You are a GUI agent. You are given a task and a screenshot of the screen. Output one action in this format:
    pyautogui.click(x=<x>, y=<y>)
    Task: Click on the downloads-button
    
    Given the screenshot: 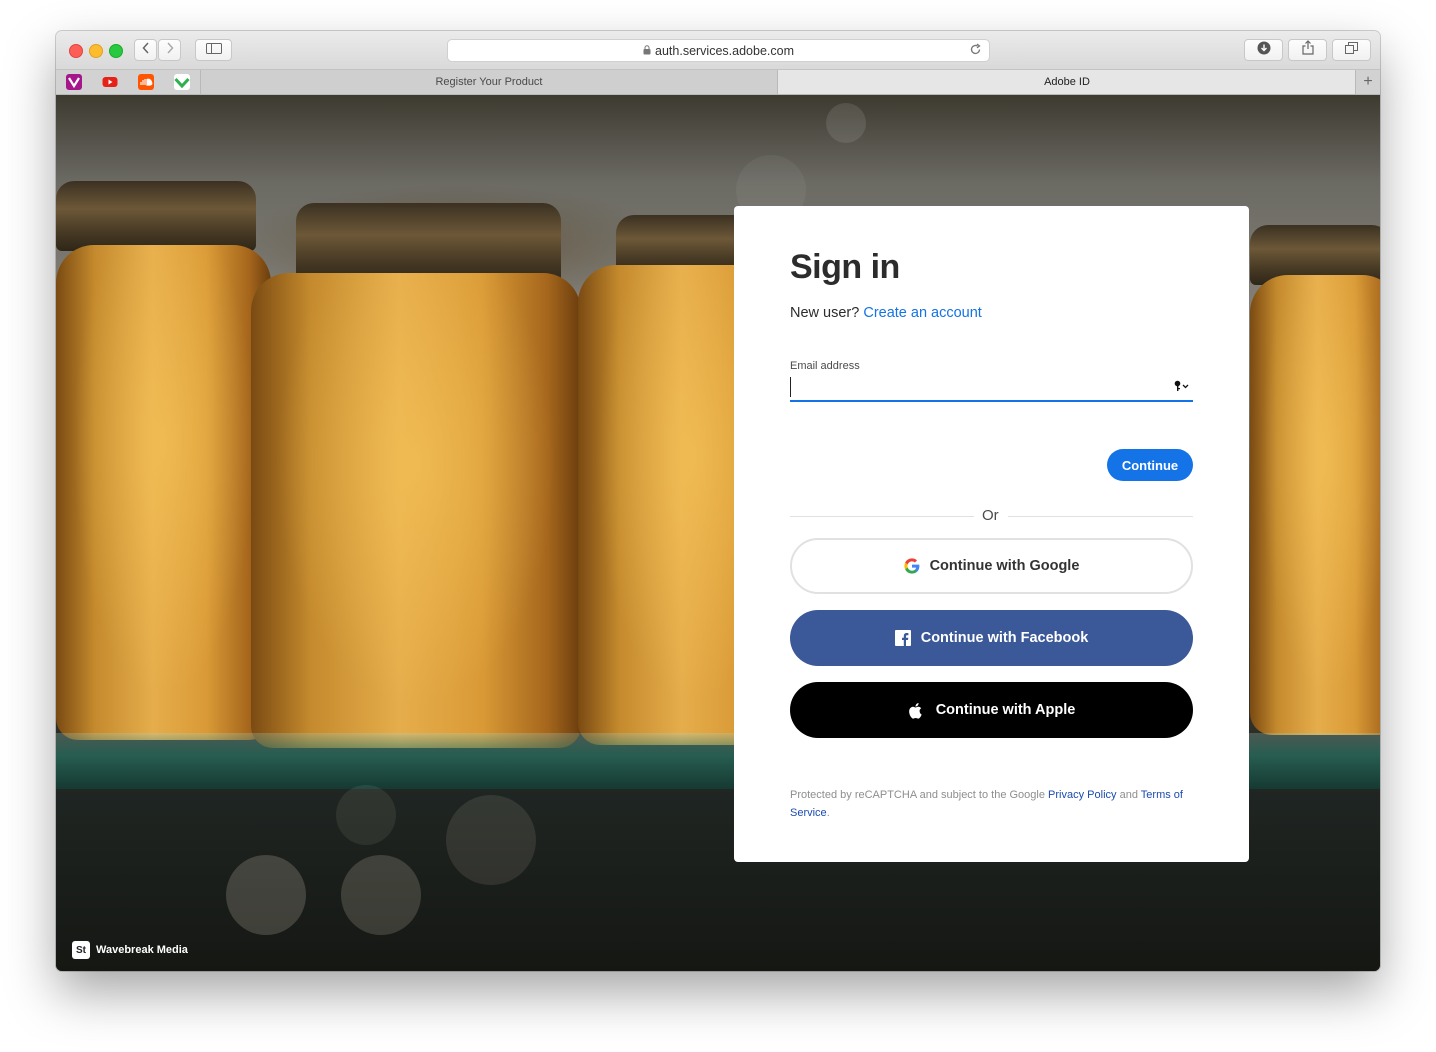 What is the action you would take?
    pyautogui.click(x=1263, y=50)
    